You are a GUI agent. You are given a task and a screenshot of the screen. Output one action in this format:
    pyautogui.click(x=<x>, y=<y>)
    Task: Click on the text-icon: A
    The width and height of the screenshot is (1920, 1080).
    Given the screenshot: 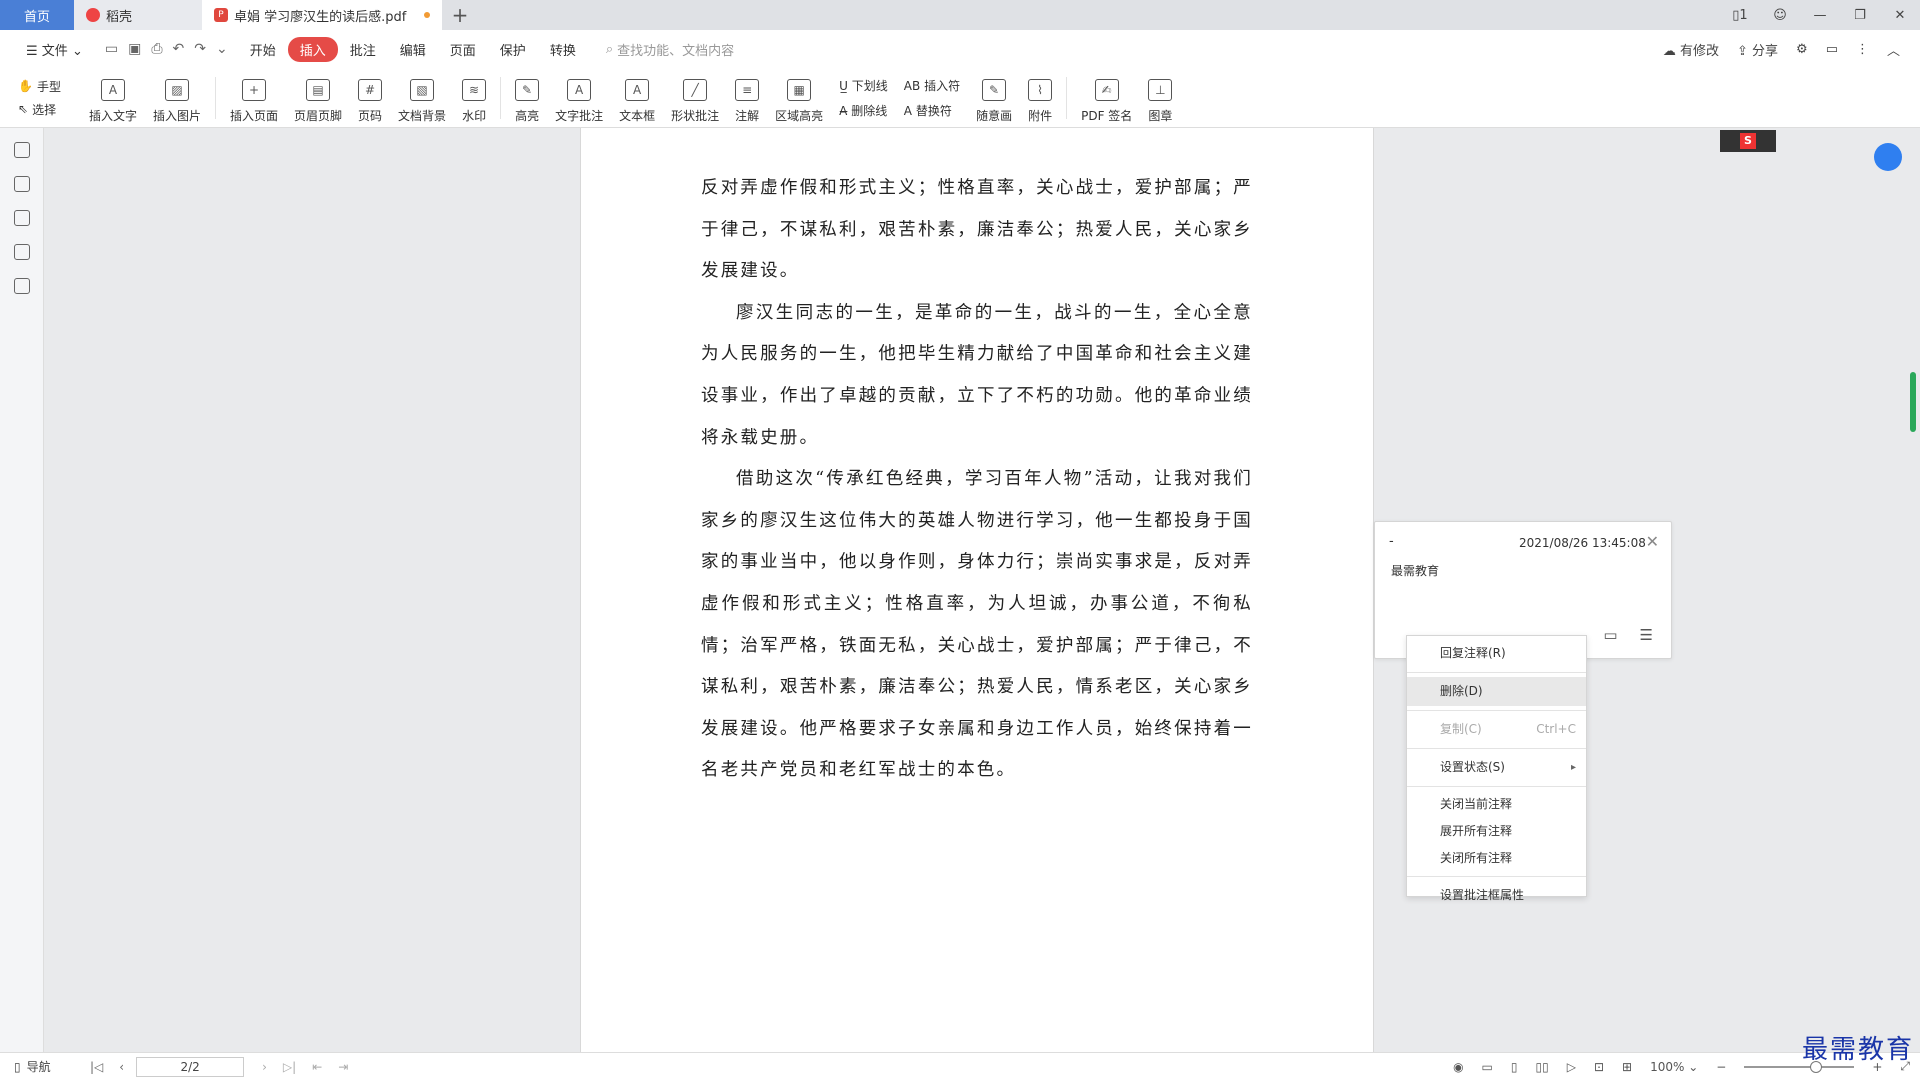 What is the action you would take?
    pyautogui.click(x=112, y=89)
    